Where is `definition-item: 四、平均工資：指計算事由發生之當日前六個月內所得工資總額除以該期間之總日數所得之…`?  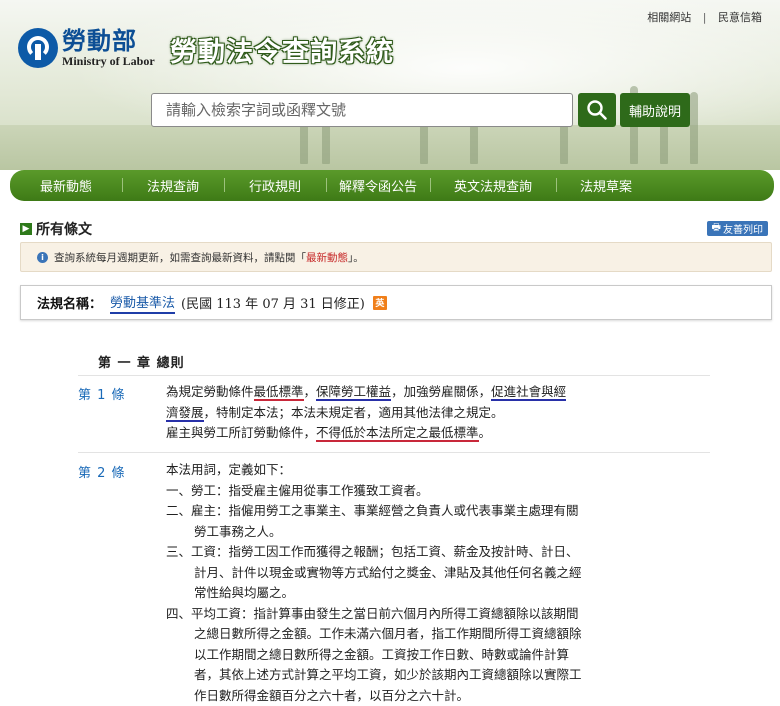 definition-item: 四、平均工資：指計算事由發生之當日前六個月內所得工資總額除以該期間之總日數所得之… is located at coordinates (376, 655).